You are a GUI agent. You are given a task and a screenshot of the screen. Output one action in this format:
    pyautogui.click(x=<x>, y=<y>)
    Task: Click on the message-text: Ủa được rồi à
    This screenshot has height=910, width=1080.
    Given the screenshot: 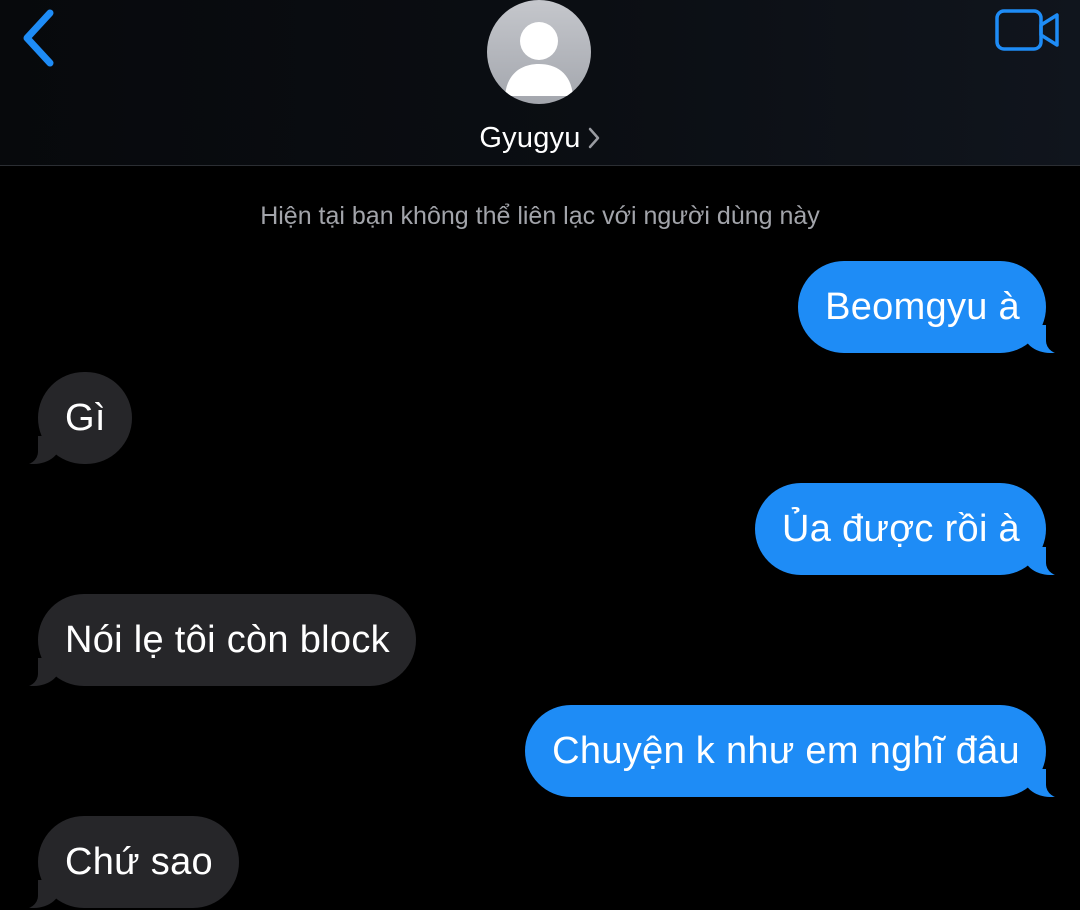 What is the action you would take?
    pyautogui.click(x=900, y=529)
    